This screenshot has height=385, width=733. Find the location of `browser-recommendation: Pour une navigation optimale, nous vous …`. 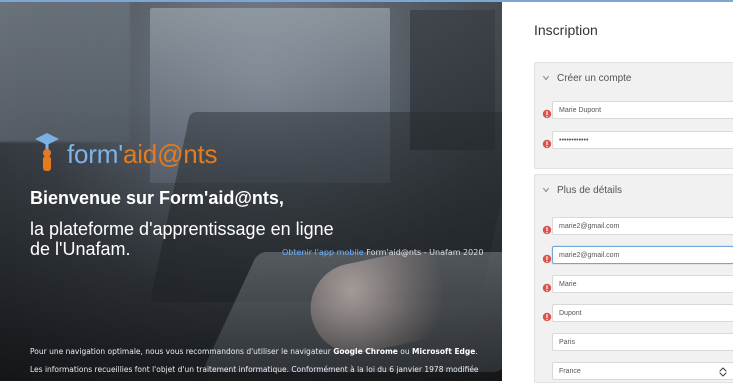

browser-recommendation: Pour une navigation optimale, nous vous … is located at coordinates (254, 351).